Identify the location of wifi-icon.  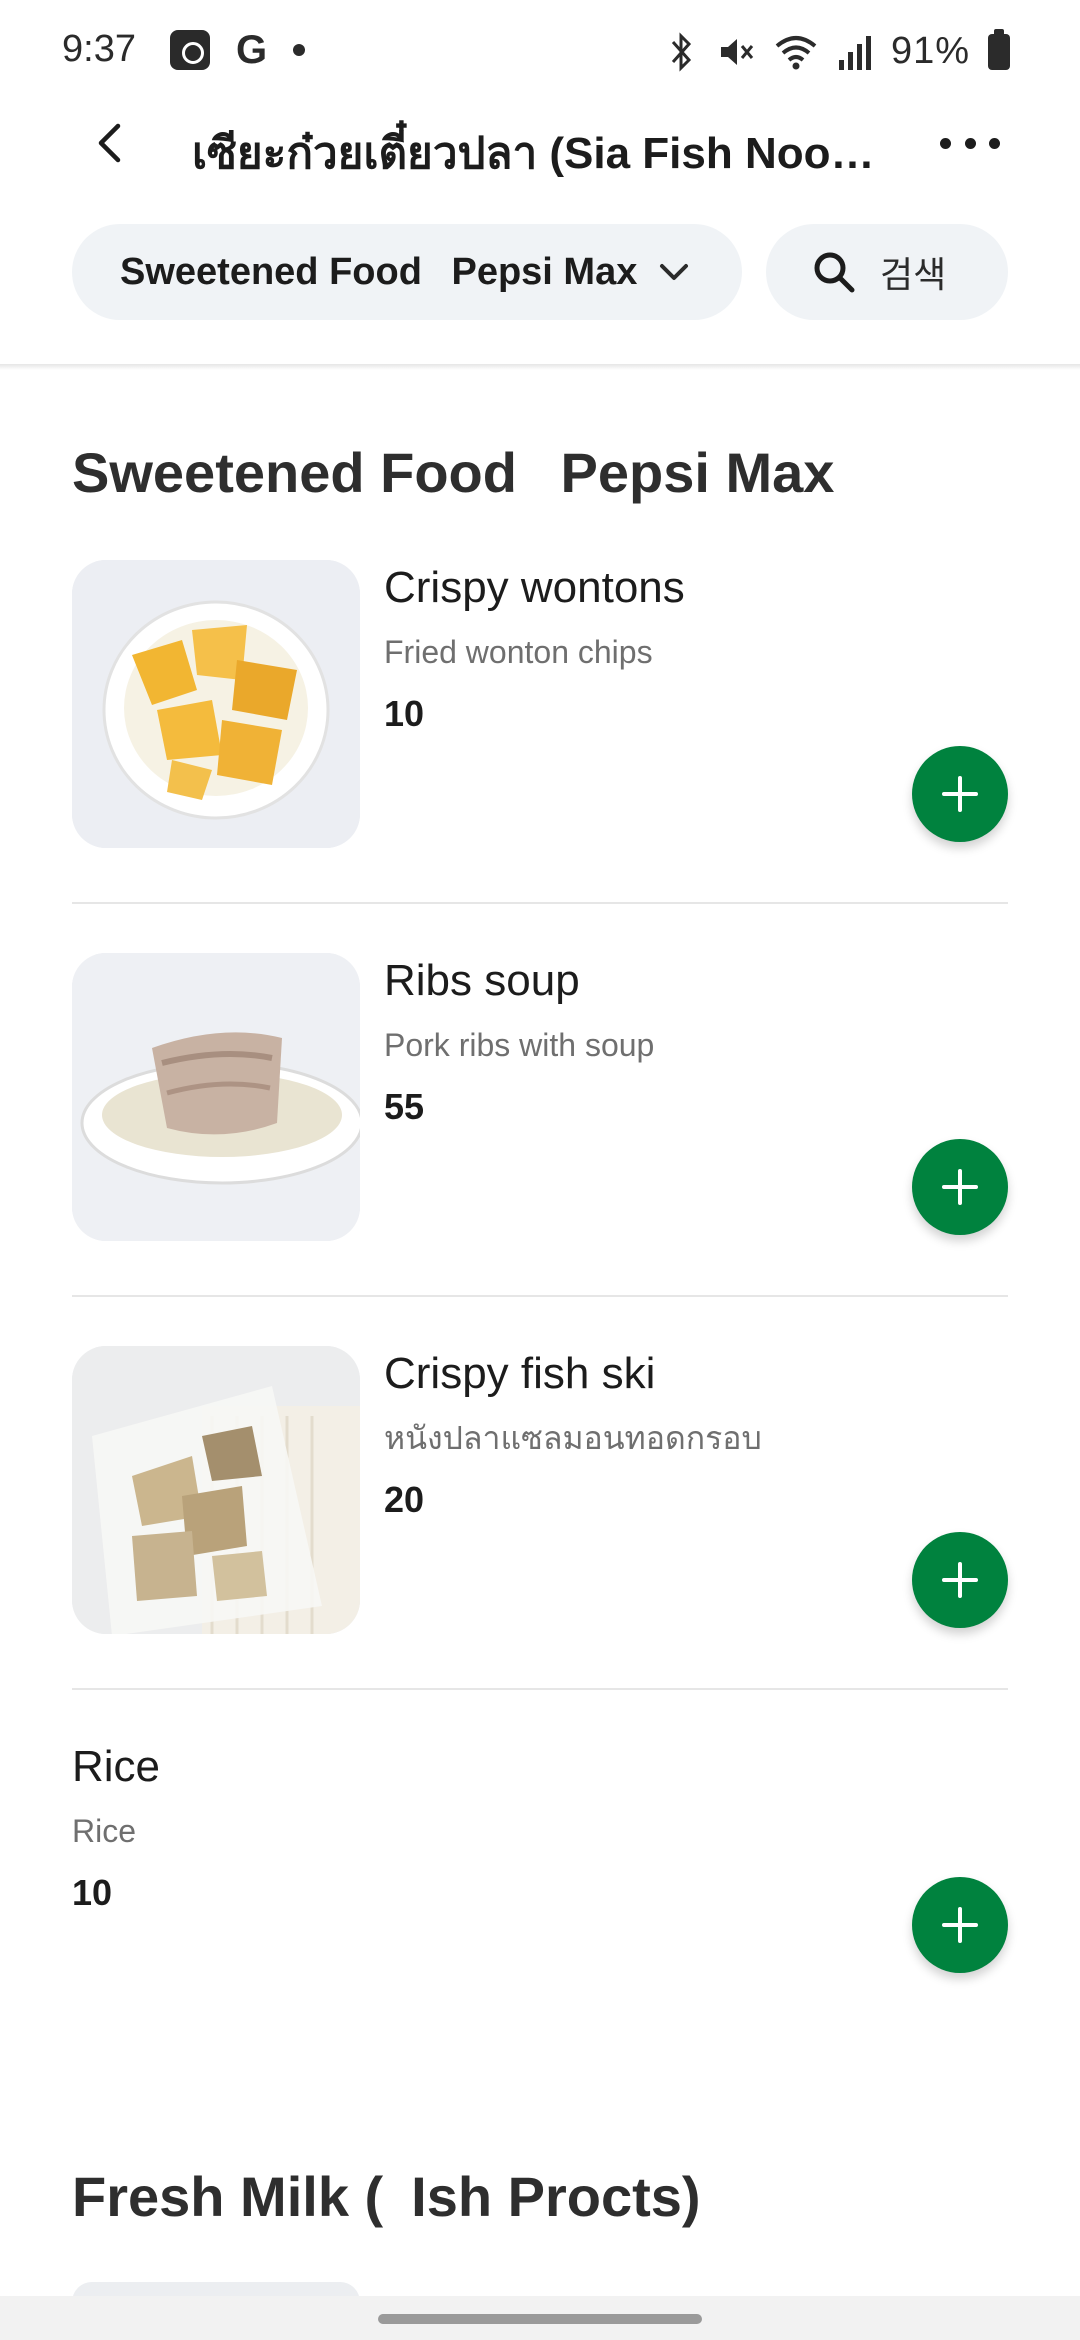
(796, 52).